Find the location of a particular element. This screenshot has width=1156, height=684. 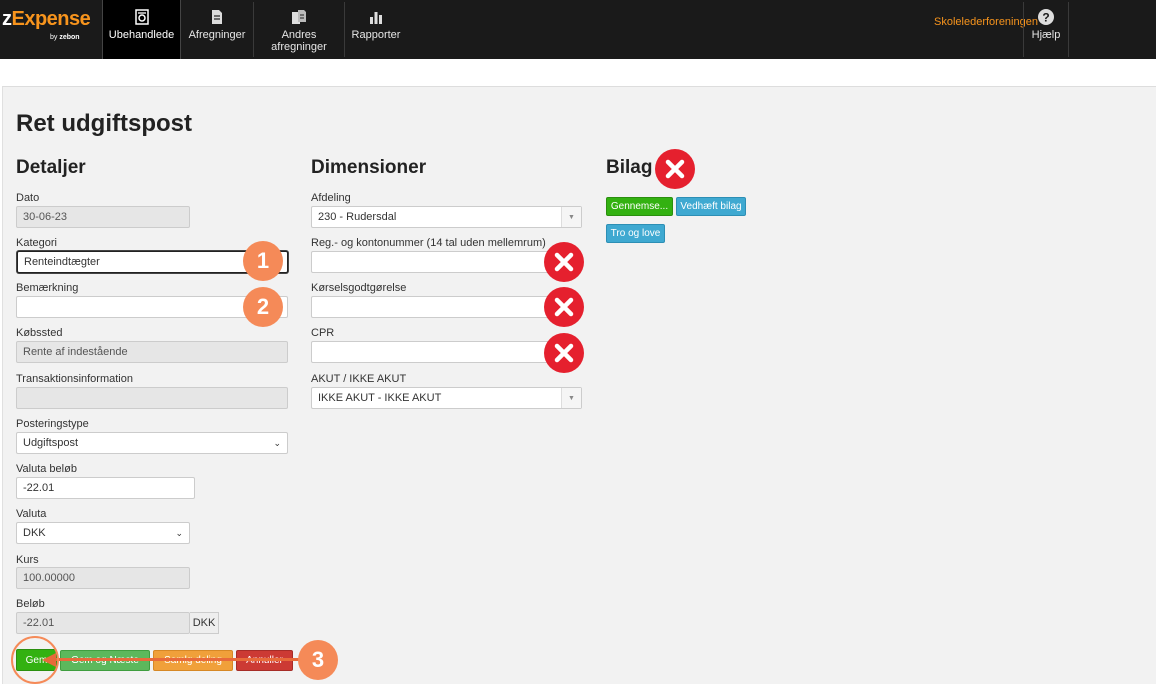

nav-help: ? Hjælp is located at coordinates (1046, 29).